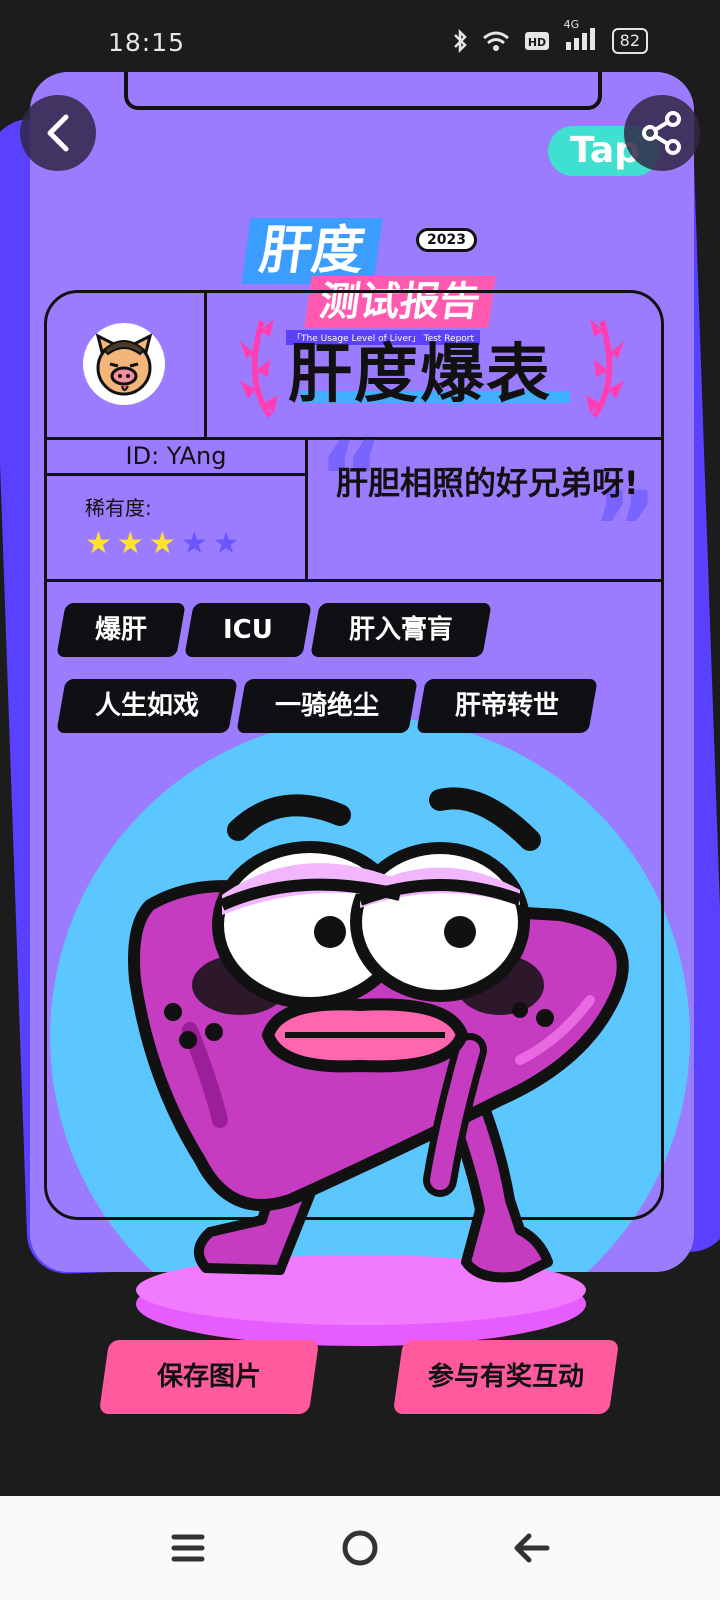 The width and height of the screenshot is (720, 1600). I want to click on tag-list: 爆肝 ICU 肝入膏肓 人生如戏 一骑绝尘 肝帝转世, so click(348, 679).